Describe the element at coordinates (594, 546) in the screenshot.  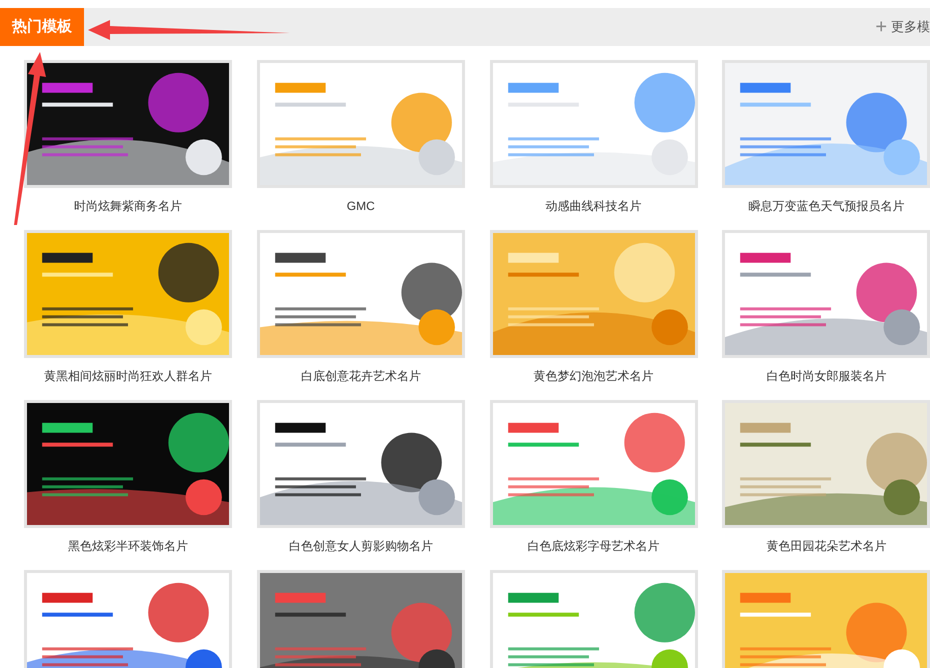
I see `template-caption: 白色底炫彩字母艺术名片` at that location.